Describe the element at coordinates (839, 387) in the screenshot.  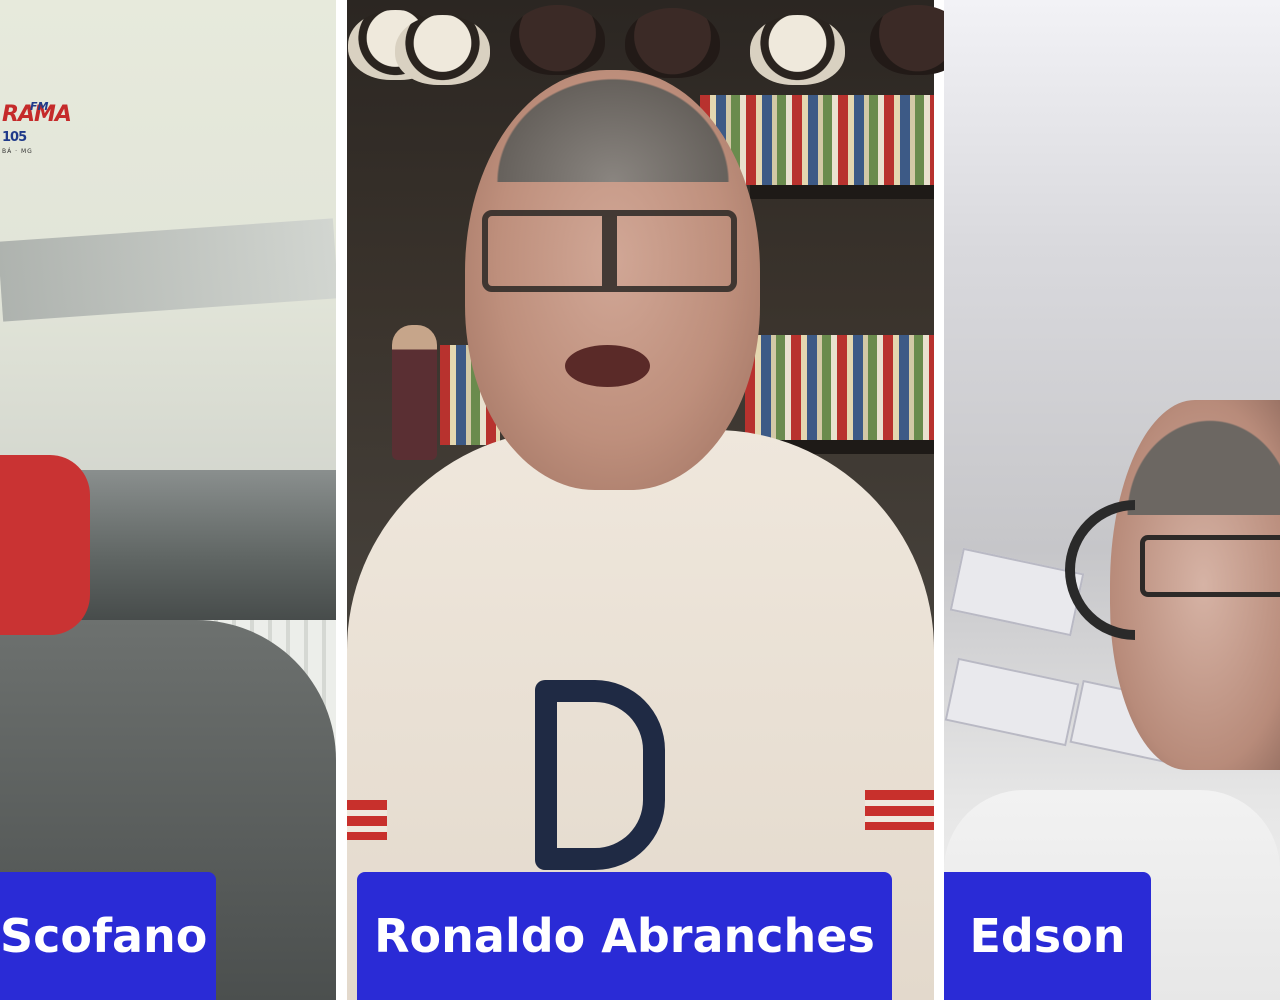
I see `bookshelf-books` at that location.